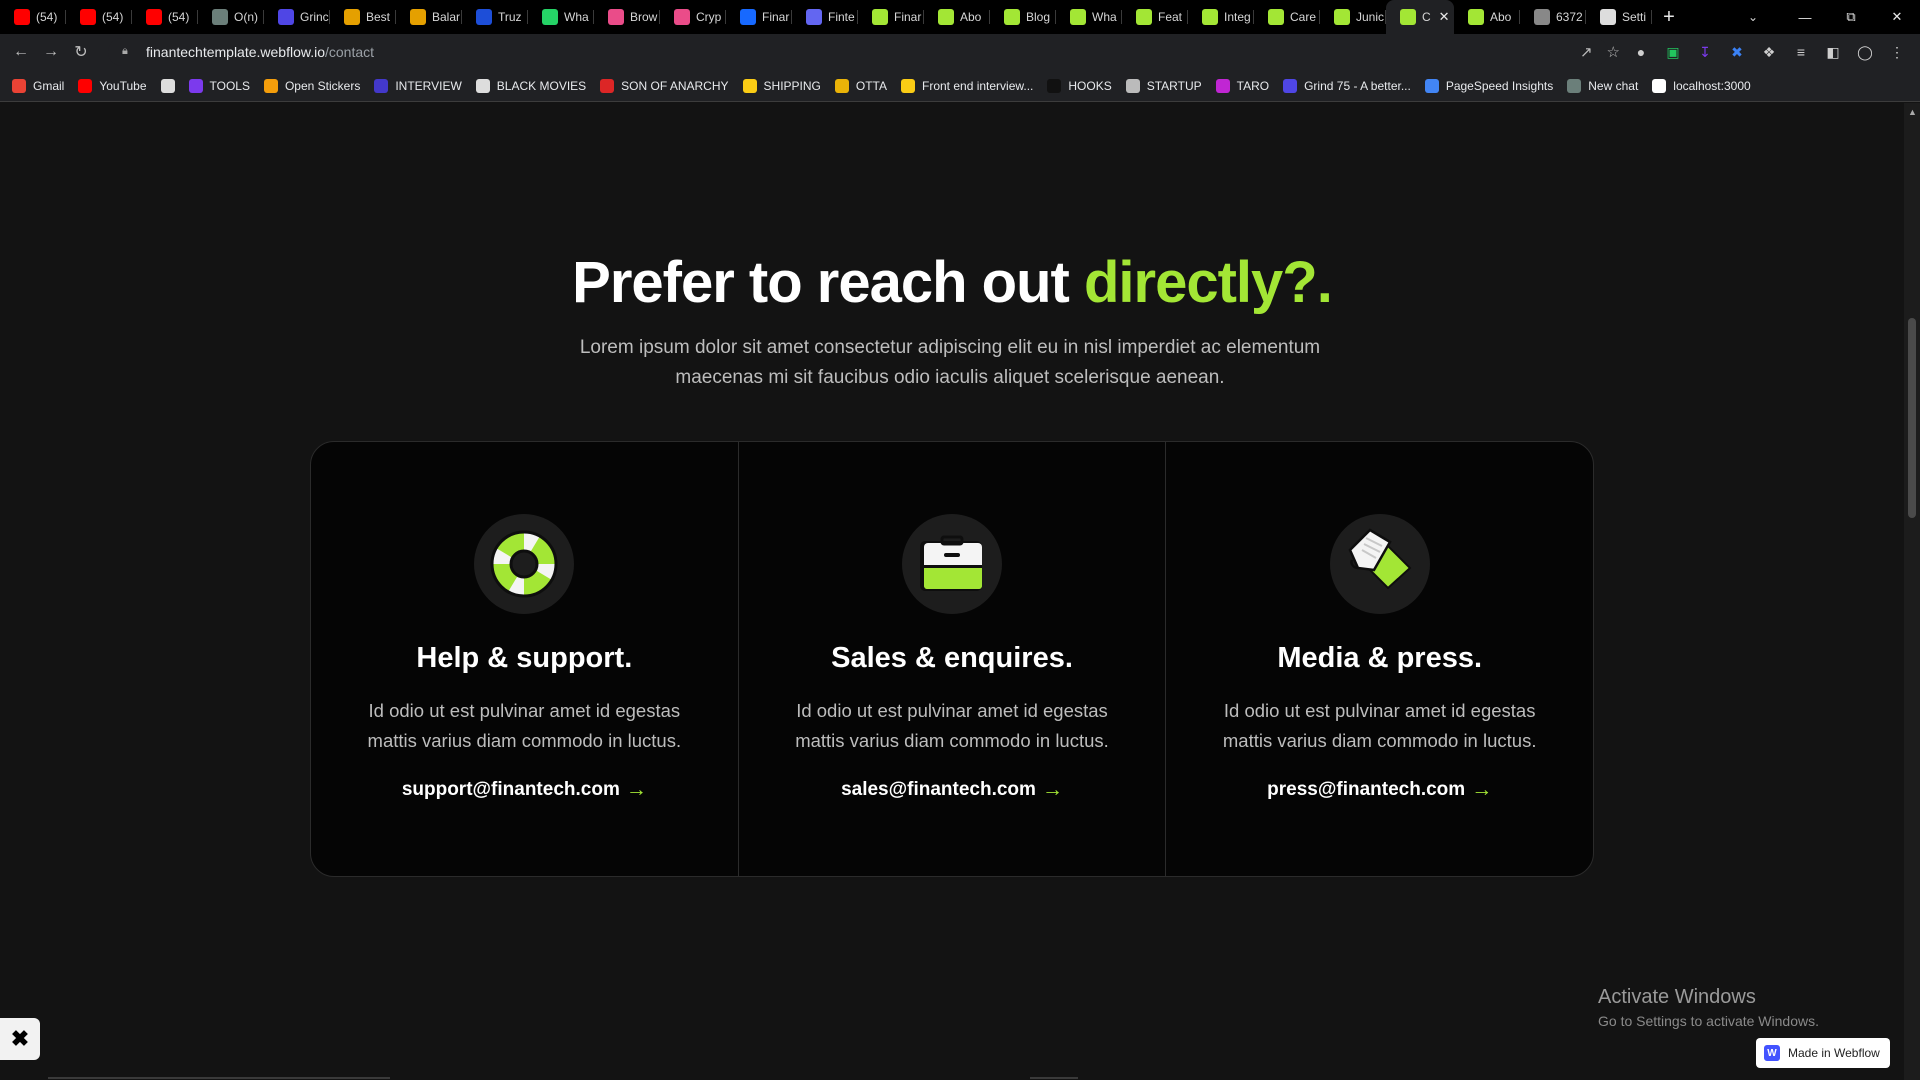 The height and width of the screenshot is (1080, 1920). What do you see at coordinates (524, 658) in the screenshot?
I see `card-title: Help & support.` at bounding box center [524, 658].